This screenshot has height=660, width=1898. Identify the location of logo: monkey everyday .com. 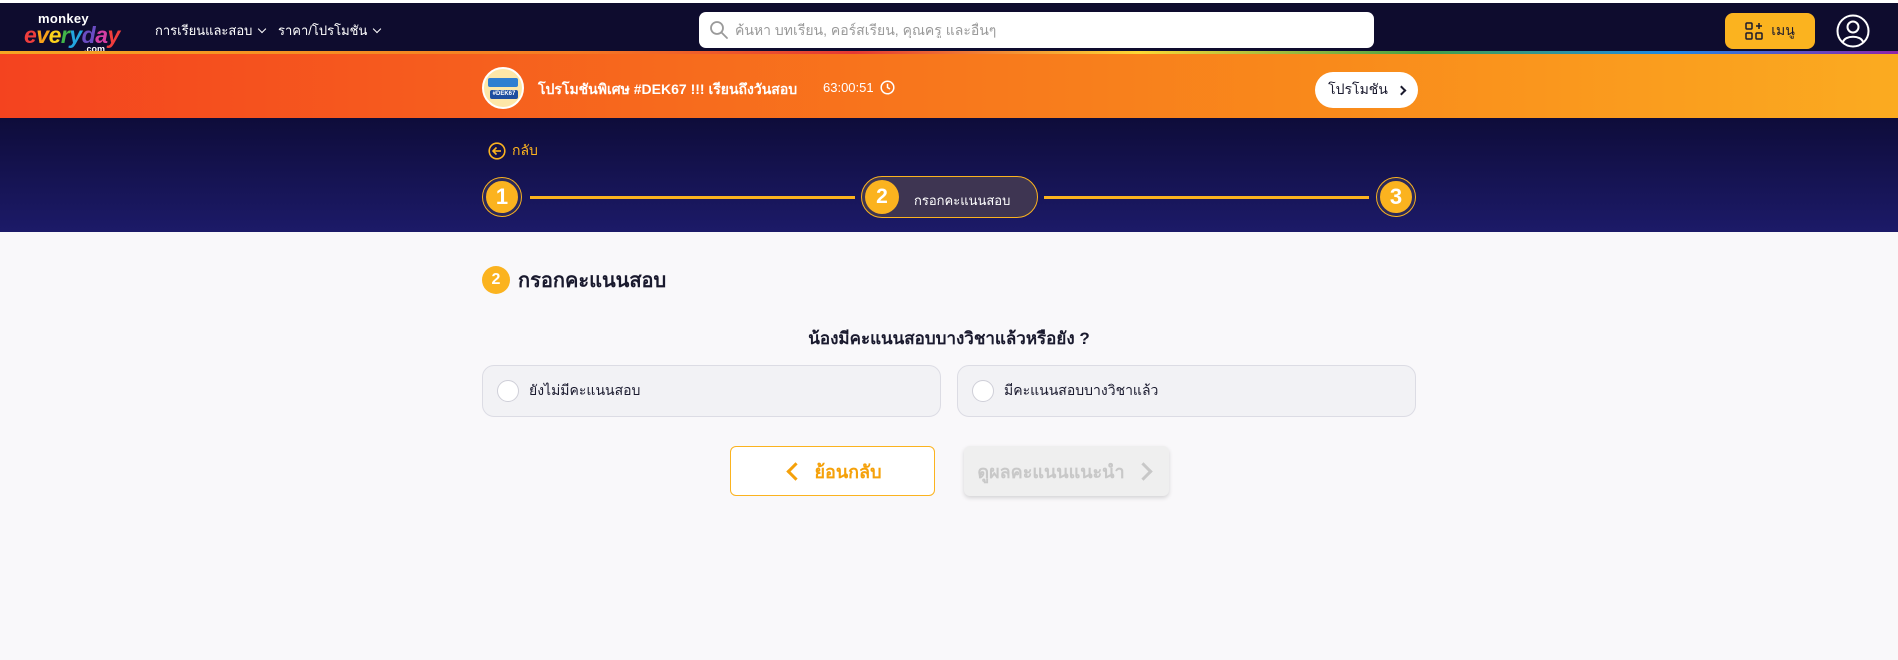
(79, 32).